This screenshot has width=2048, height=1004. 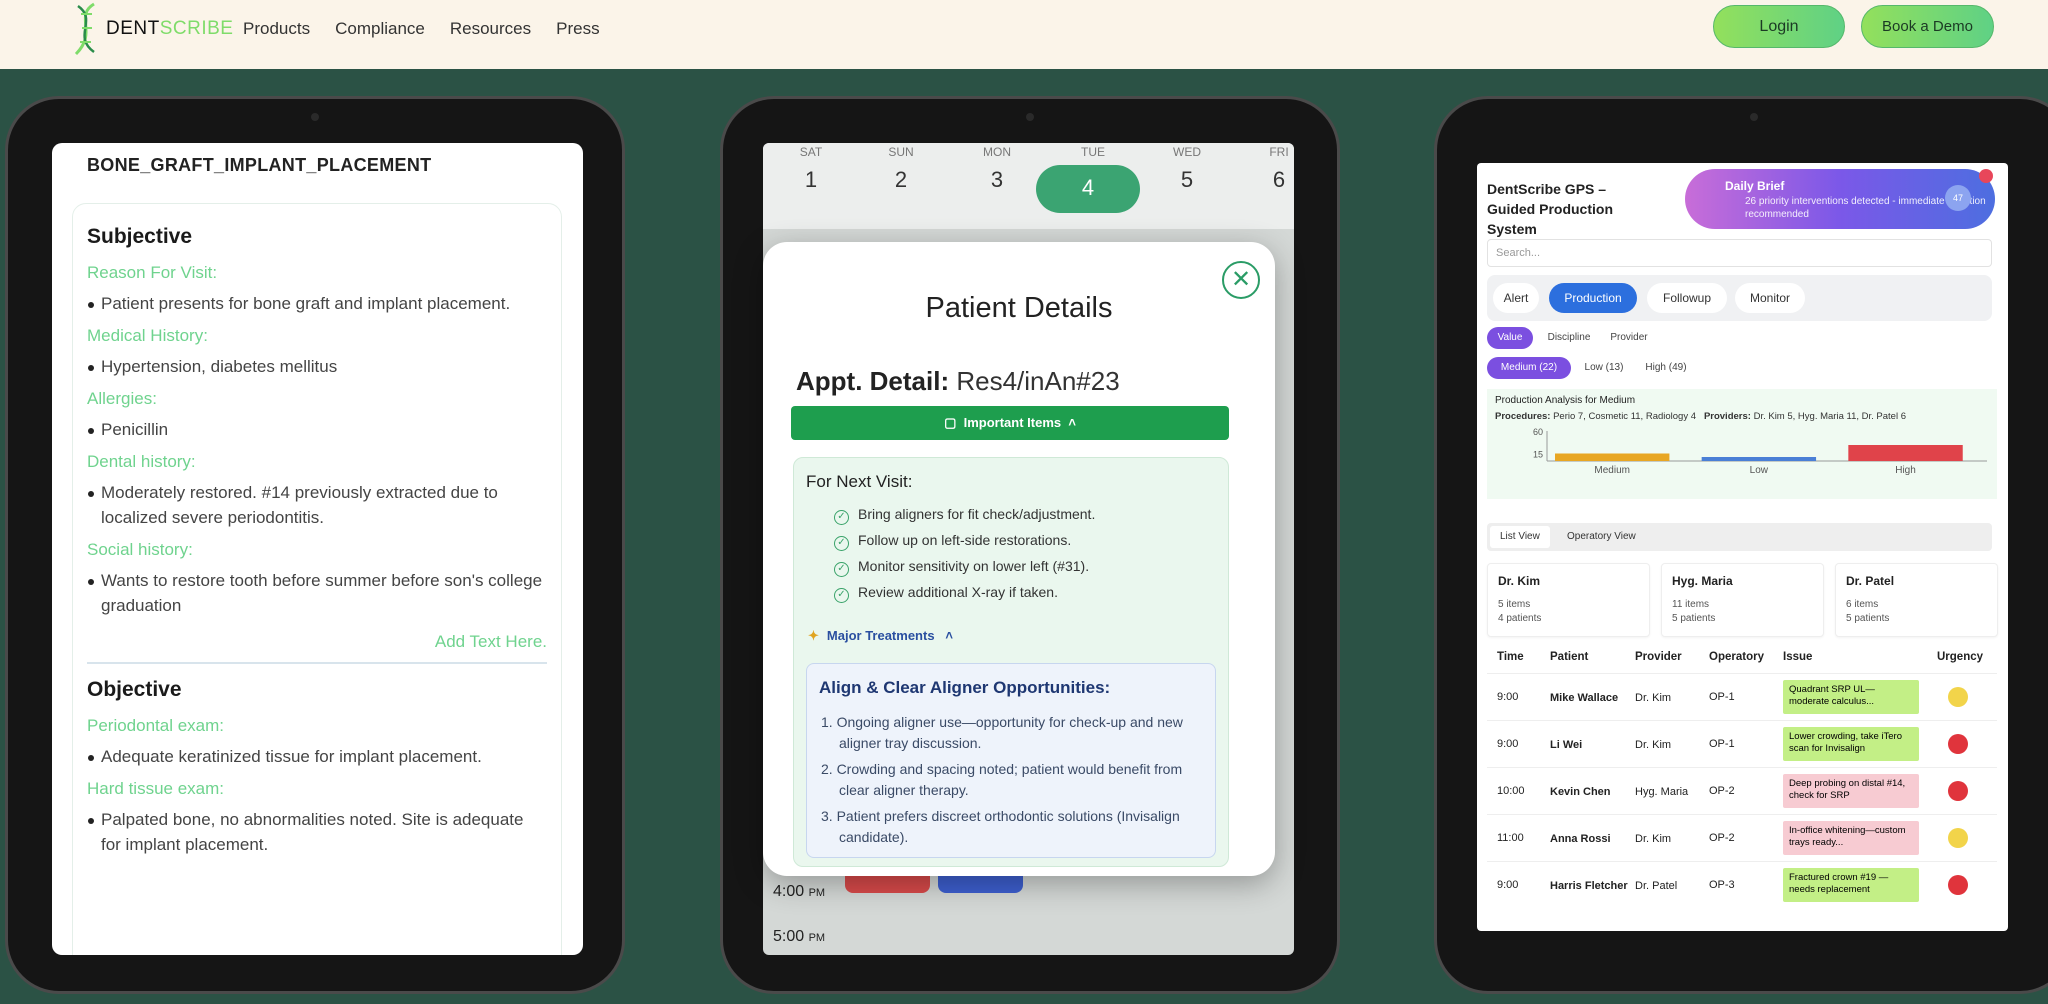 What do you see at coordinates (1569, 338) in the screenshot?
I see `filter-discipline: Discipline` at bounding box center [1569, 338].